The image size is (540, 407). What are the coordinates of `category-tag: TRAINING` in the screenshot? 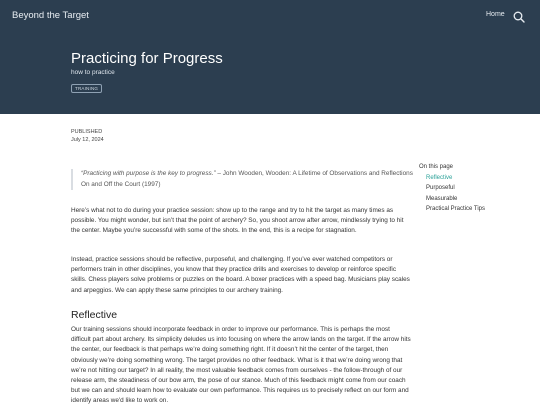 It's located at (87, 88).